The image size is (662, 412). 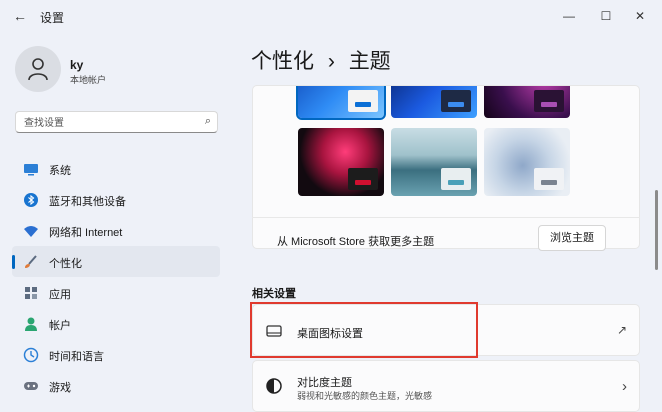 I want to click on search-box: ⌕, so click(x=116, y=122).